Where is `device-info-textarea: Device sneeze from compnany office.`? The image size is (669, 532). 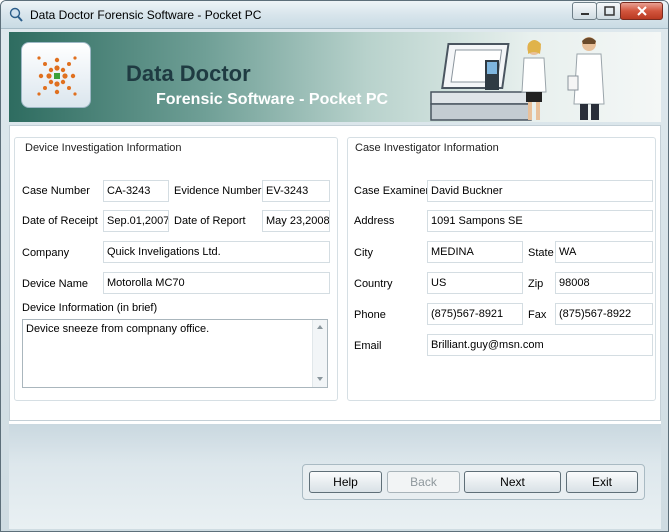
device-info-textarea: Device sneeze from compnany office. is located at coordinates (175, 353).